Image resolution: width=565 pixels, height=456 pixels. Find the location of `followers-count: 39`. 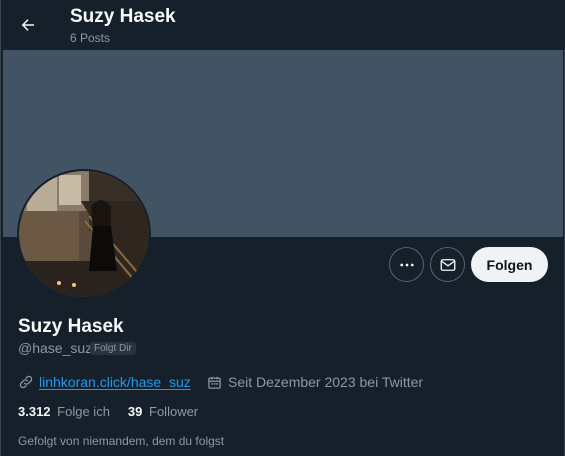

followers-count: 39 is located at coordinates (135, 411).